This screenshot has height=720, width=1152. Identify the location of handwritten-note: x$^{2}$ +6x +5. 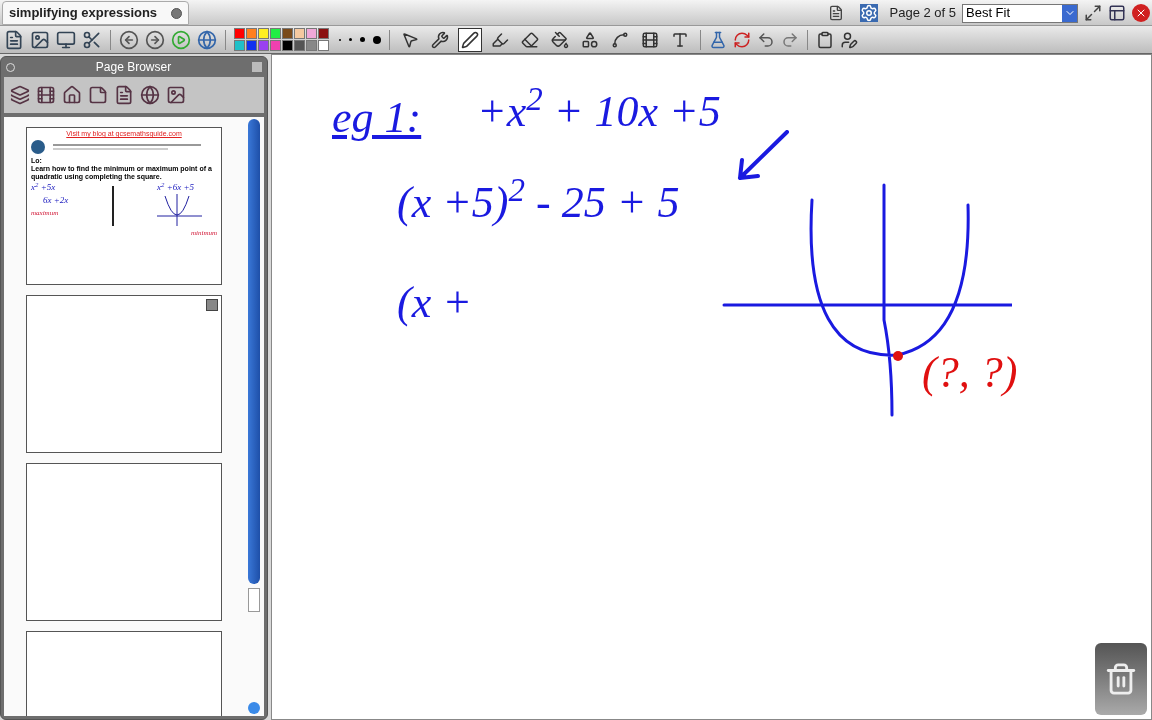
(176, 187).